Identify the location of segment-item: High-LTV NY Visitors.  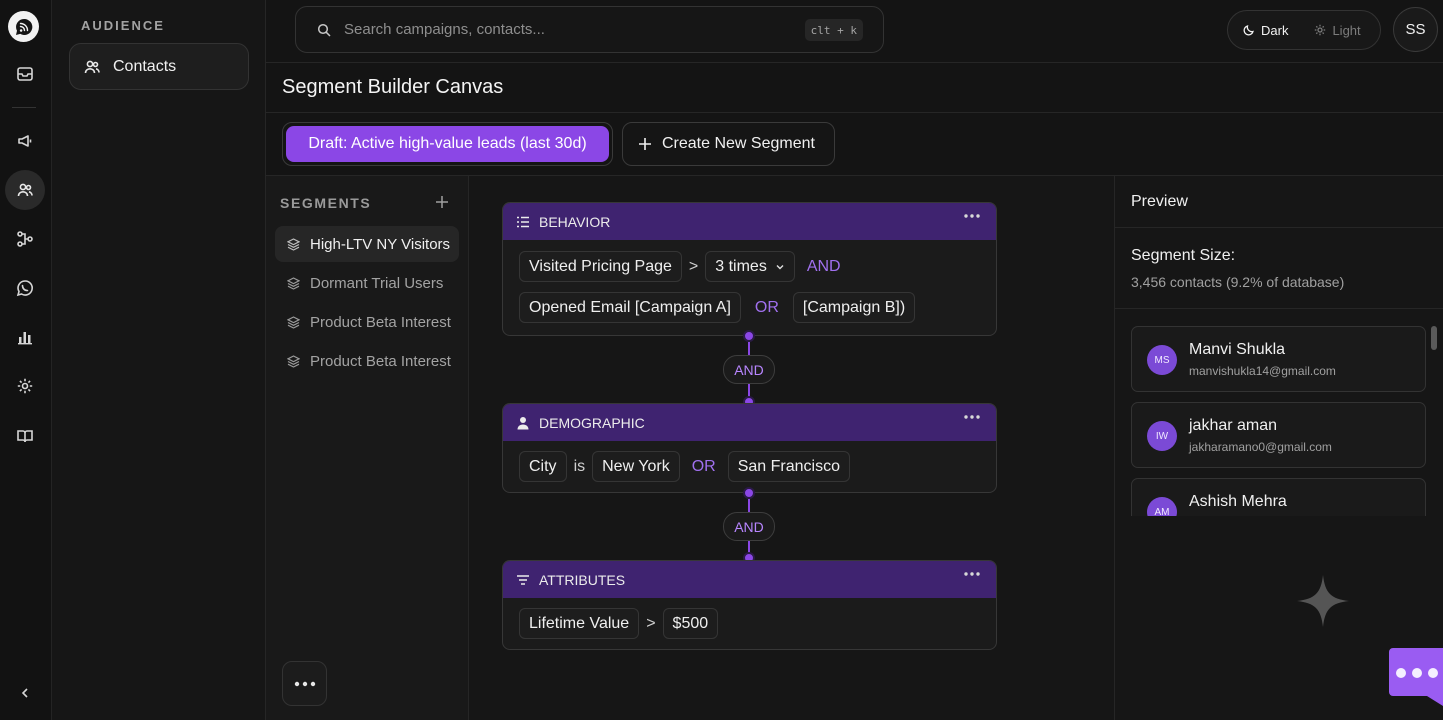
(367, 244).